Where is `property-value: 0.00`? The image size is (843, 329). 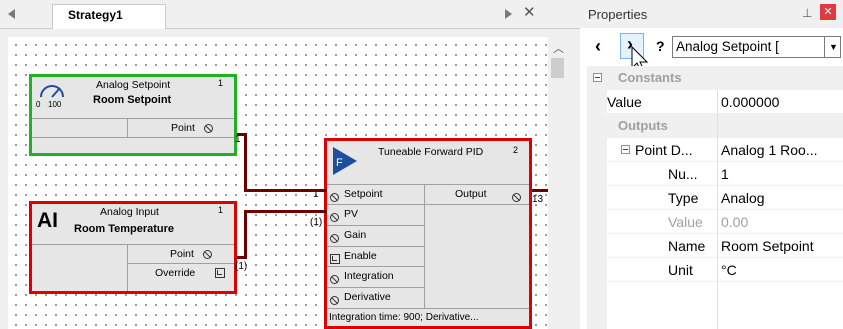
property-value: 0.00 is located at coordinates (735, 222).